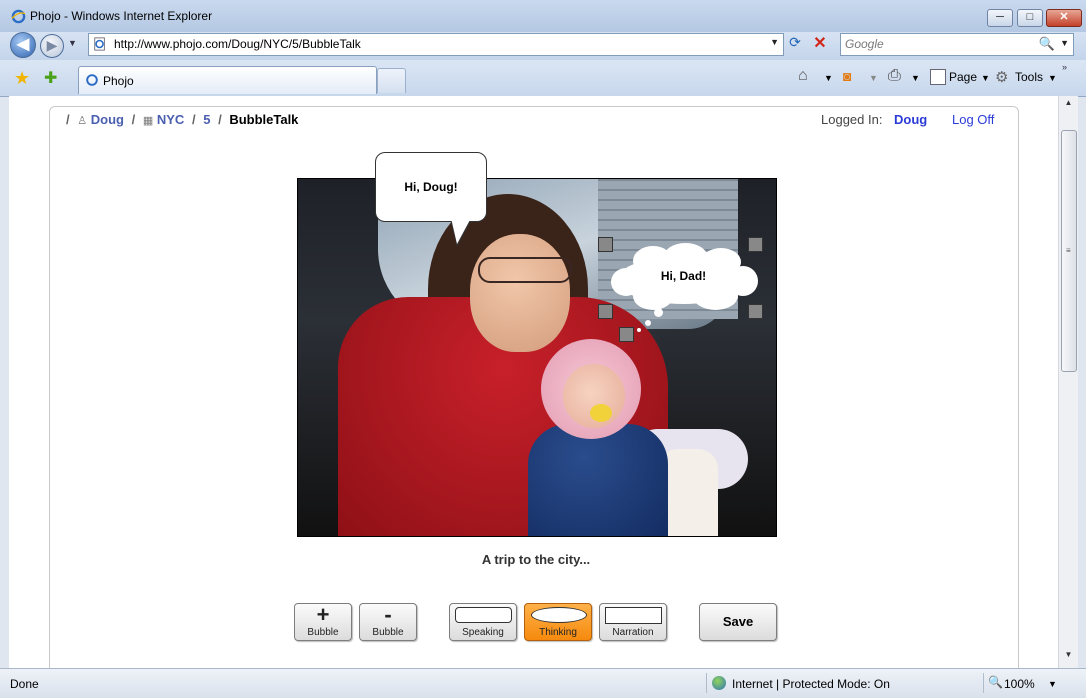 The height and width of the screenshot is (698, 1086). I want to click on minus-icon: -, so click(388, 614).